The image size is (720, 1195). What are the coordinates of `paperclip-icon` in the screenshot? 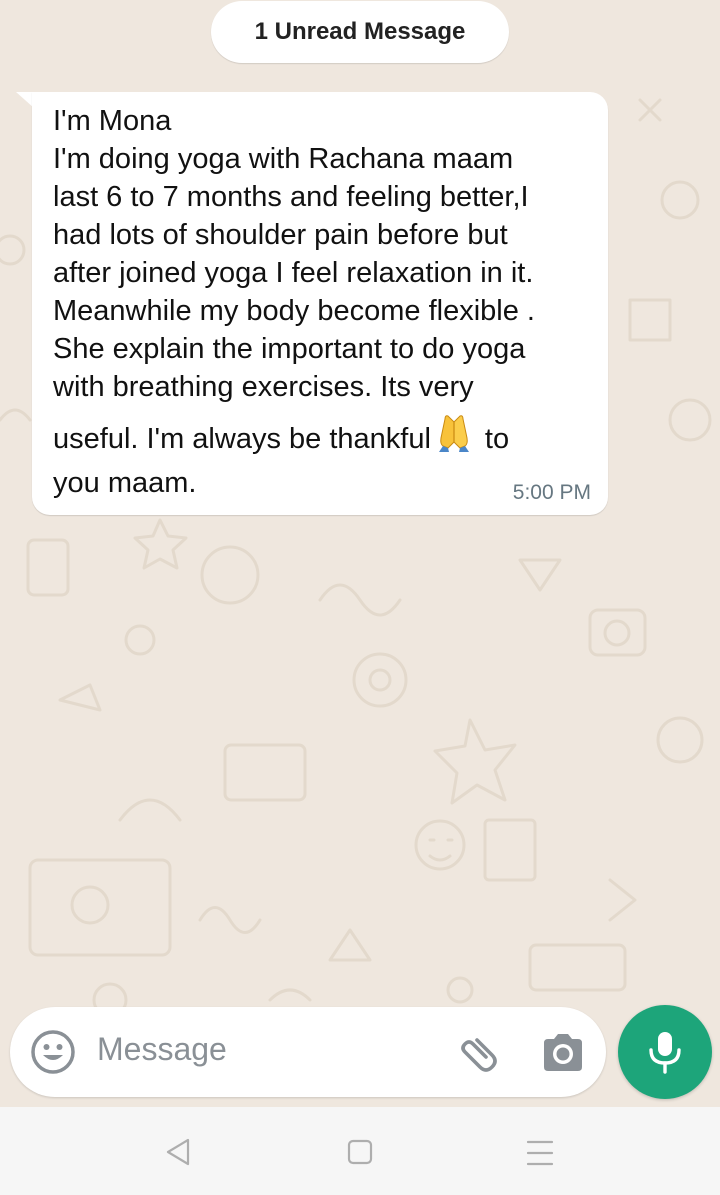 It's located at (477, 1053).